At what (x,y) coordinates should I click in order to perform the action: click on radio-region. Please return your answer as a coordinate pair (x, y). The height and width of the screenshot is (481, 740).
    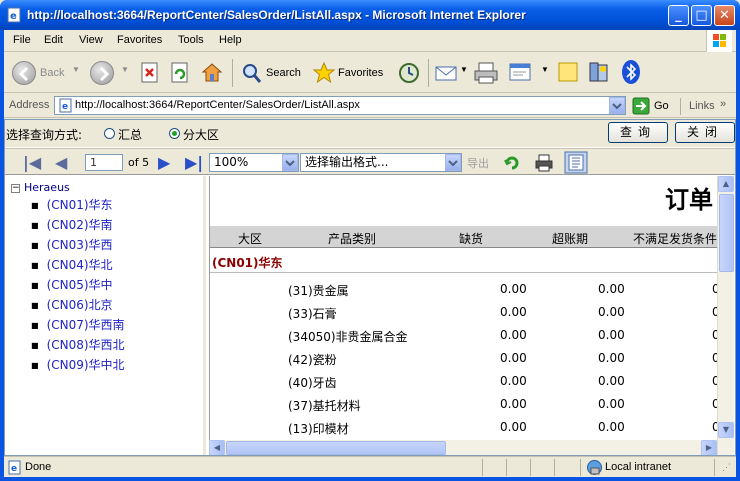
    Looking at the image, I should click on (174, 133).